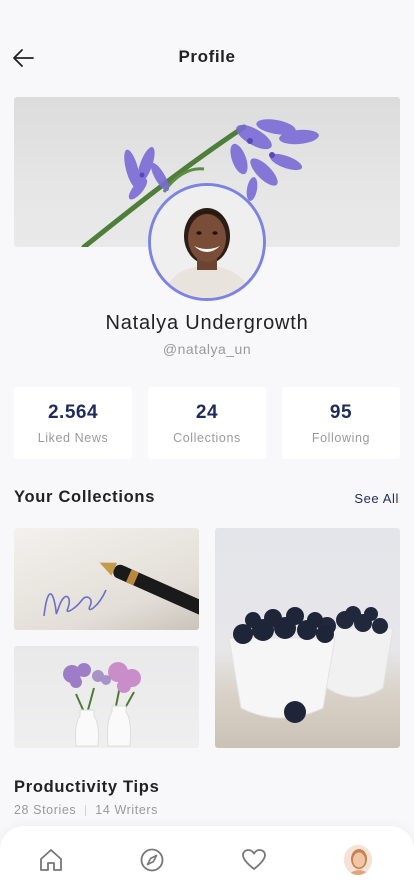 This screenshot has width=414, height=896. I want to click on stat-value: 95, so click(341, 412).